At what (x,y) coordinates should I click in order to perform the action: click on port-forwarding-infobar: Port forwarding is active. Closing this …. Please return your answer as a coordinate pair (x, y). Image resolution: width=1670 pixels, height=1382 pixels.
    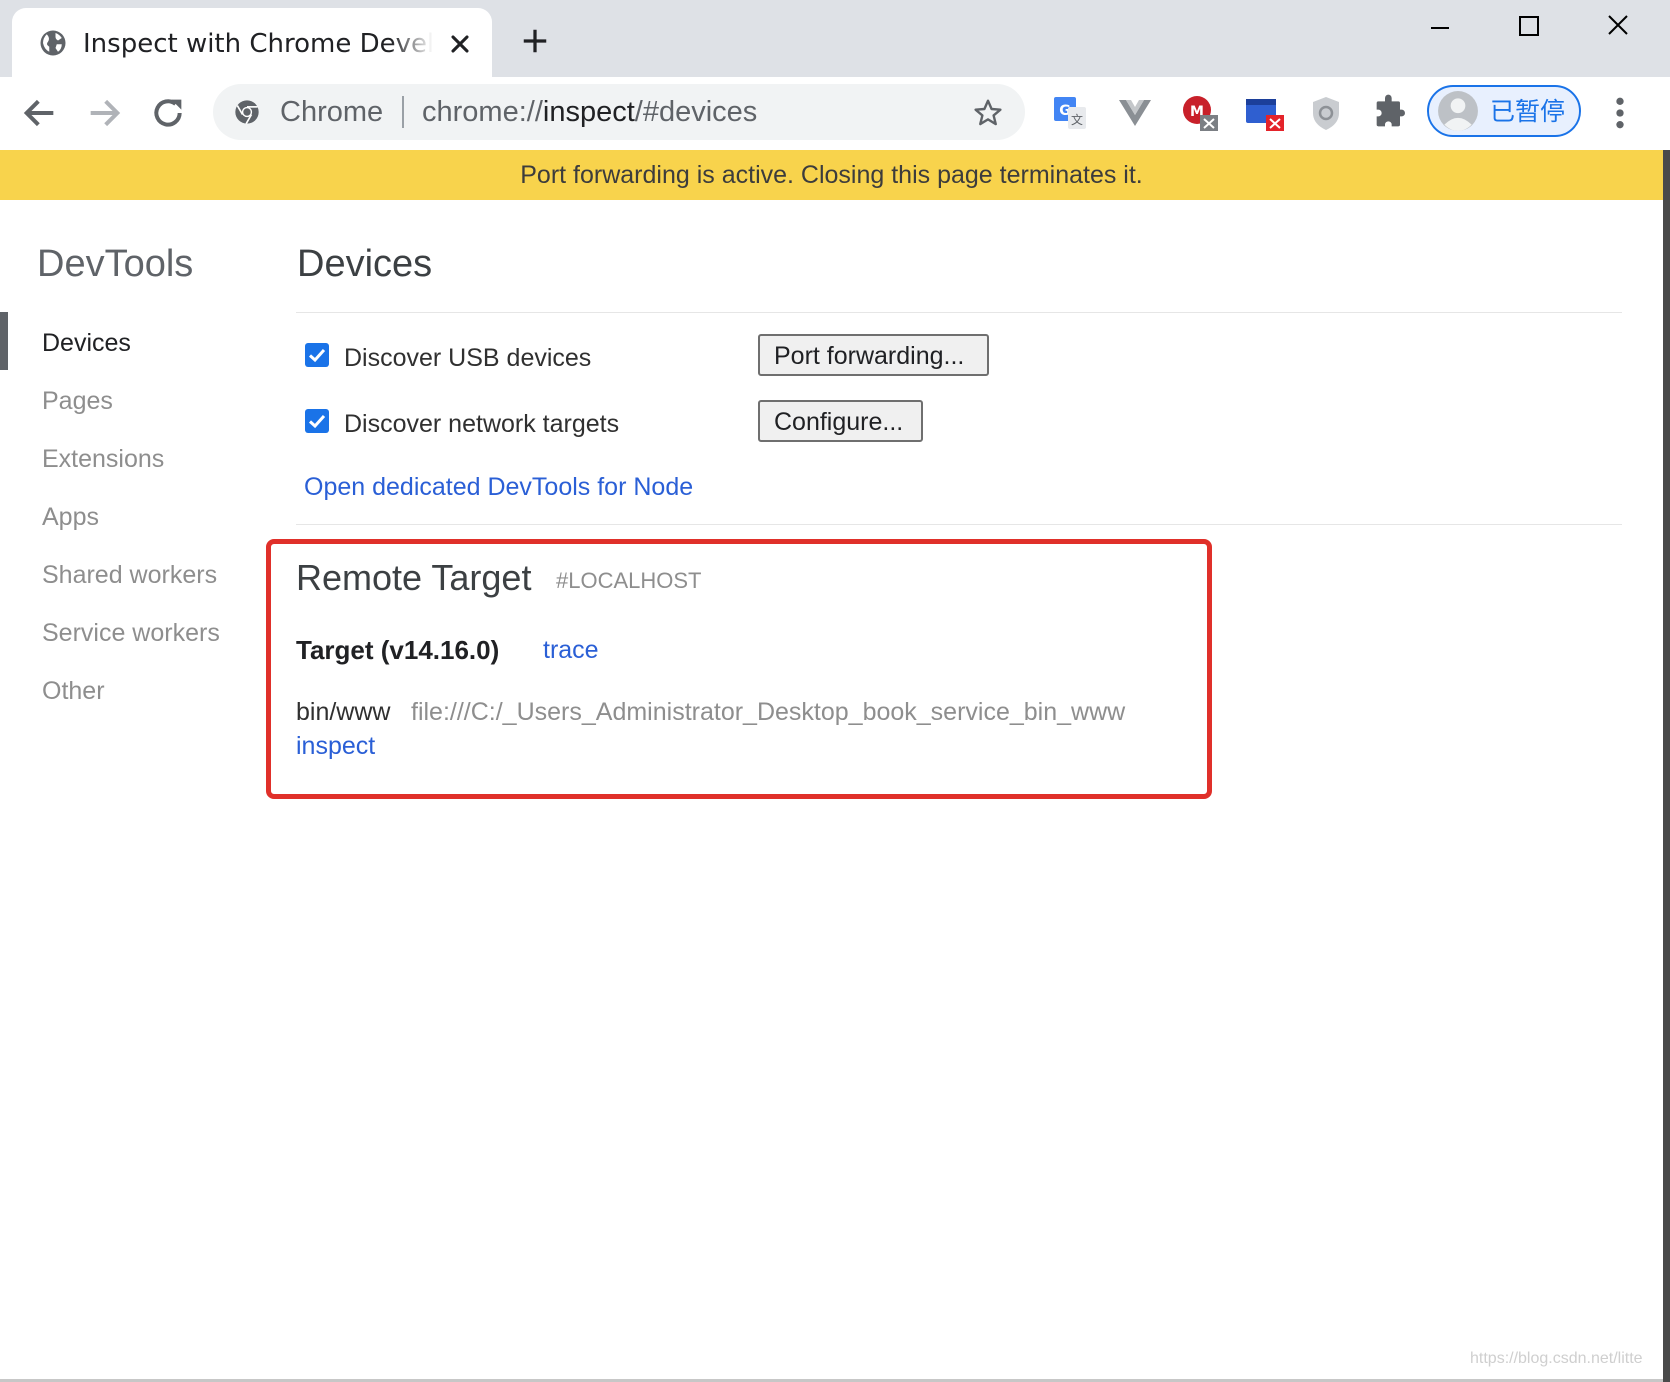
    Looking at the image, I should click on (831, 175).